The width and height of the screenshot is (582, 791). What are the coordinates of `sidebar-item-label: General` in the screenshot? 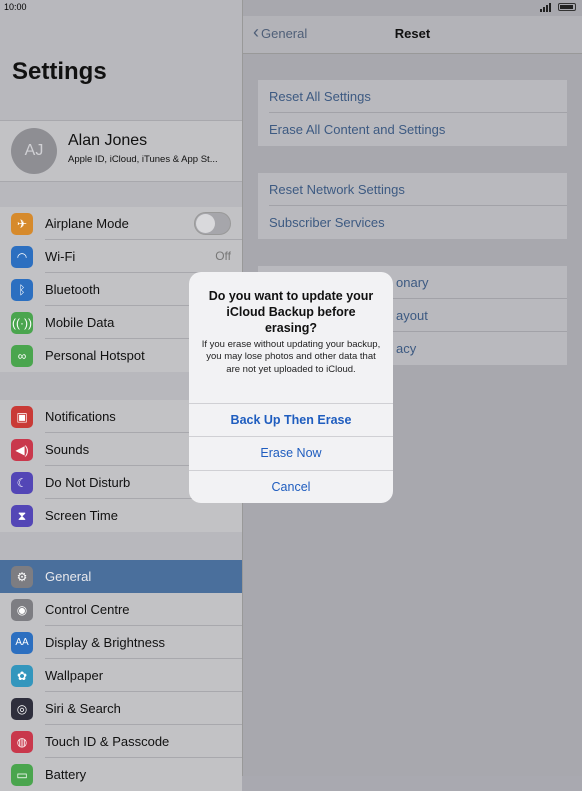 It's located at (68, 576).